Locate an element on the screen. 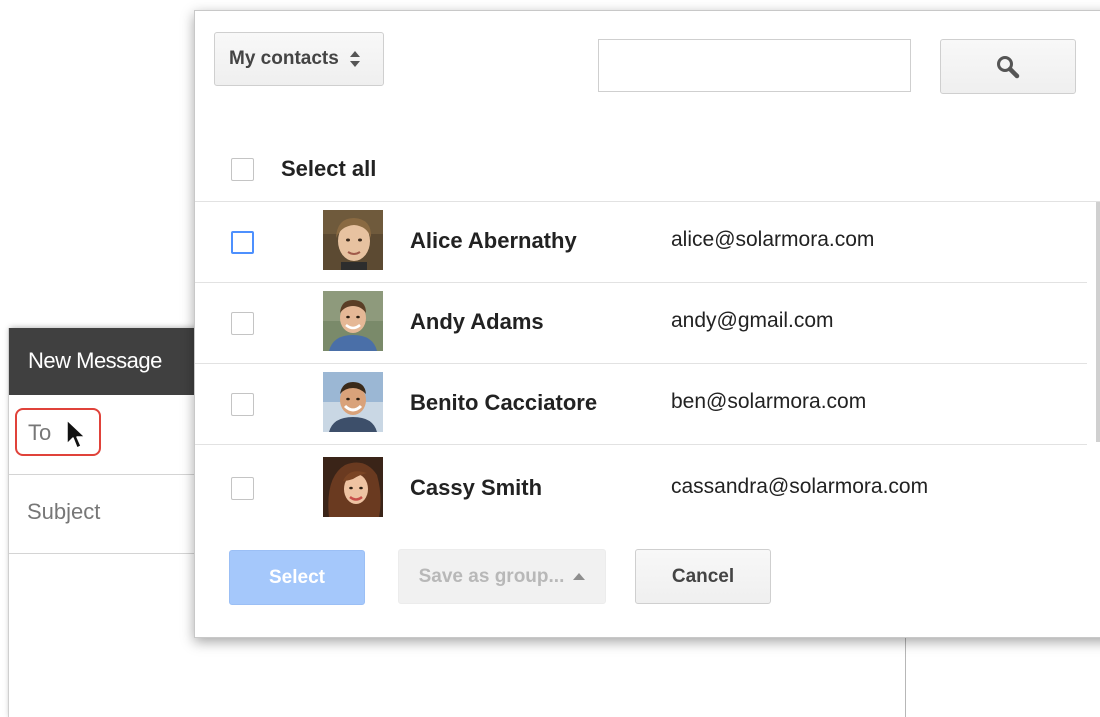 The height and width of the screenshot is (717, 1100). select-all-row: Select all is located at coordinates (647, 161).